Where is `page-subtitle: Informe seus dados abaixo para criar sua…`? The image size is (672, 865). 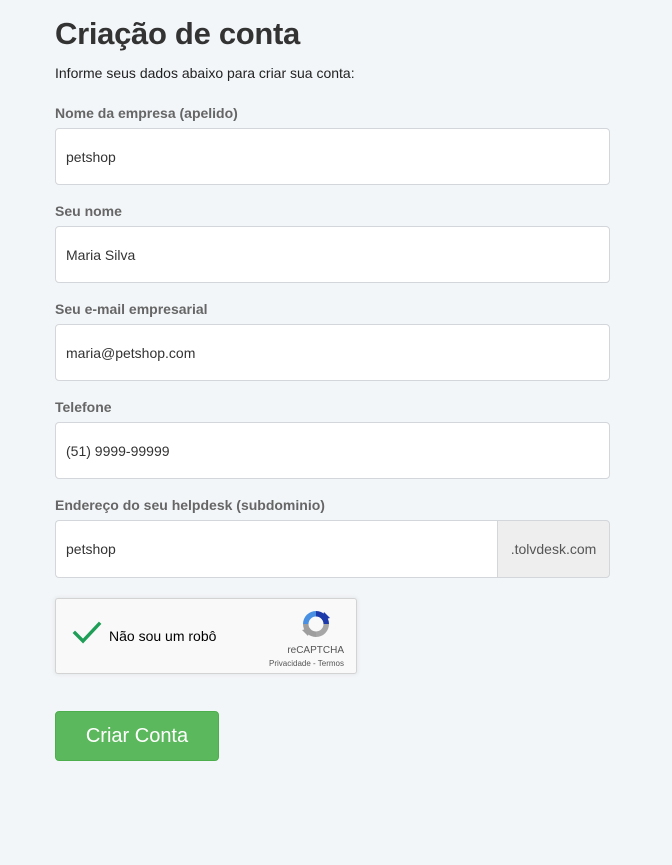
page-subtitle: Informe seus dados abaixo para criar sua… is located at coordinates (205, 73).